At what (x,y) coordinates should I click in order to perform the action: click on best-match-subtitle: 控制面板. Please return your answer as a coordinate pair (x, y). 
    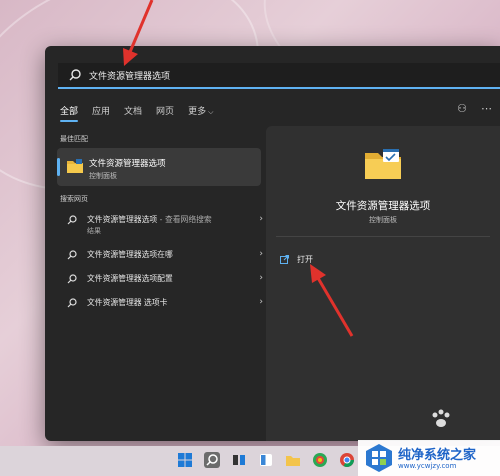
    Looking at the image, I should click on (103, 176).